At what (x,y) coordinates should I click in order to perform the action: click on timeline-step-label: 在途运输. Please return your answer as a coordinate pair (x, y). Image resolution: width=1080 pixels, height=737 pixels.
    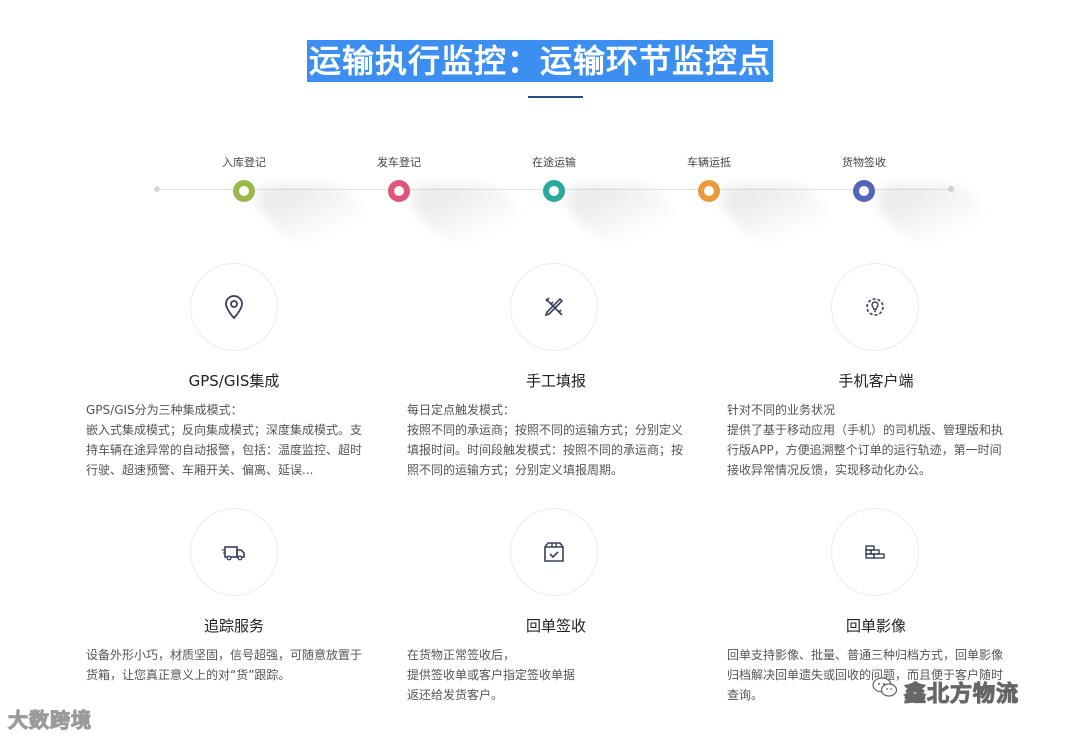
    Looking at the image, I should click on (554, 162).